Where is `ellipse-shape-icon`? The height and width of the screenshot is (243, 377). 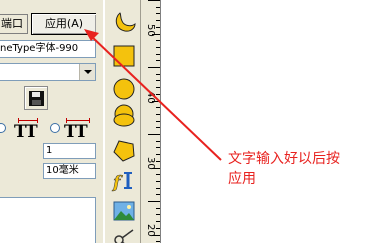
ellipse-shape-icon is located at coordinates (124, 120).